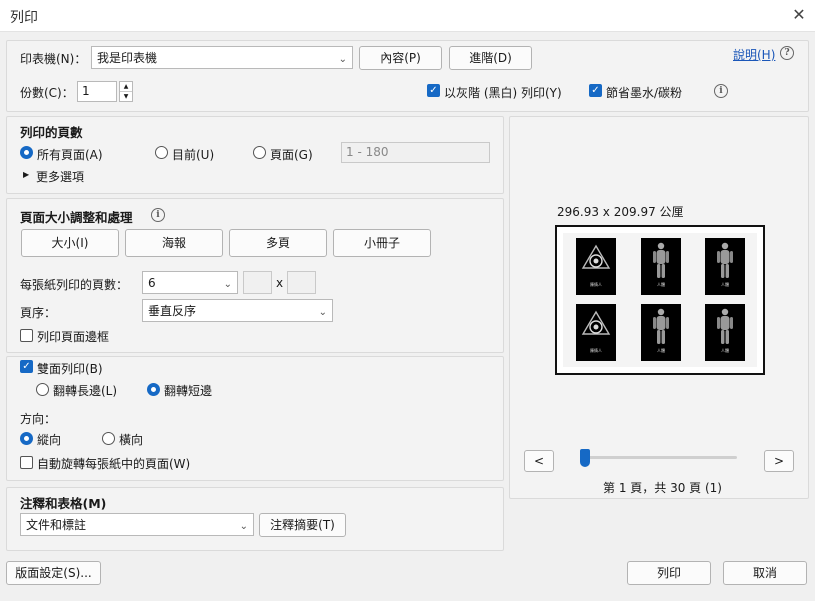 This screenshot has width=815, height=601. I want to click on duplex-checkbox: ✓, so click(26, 366).